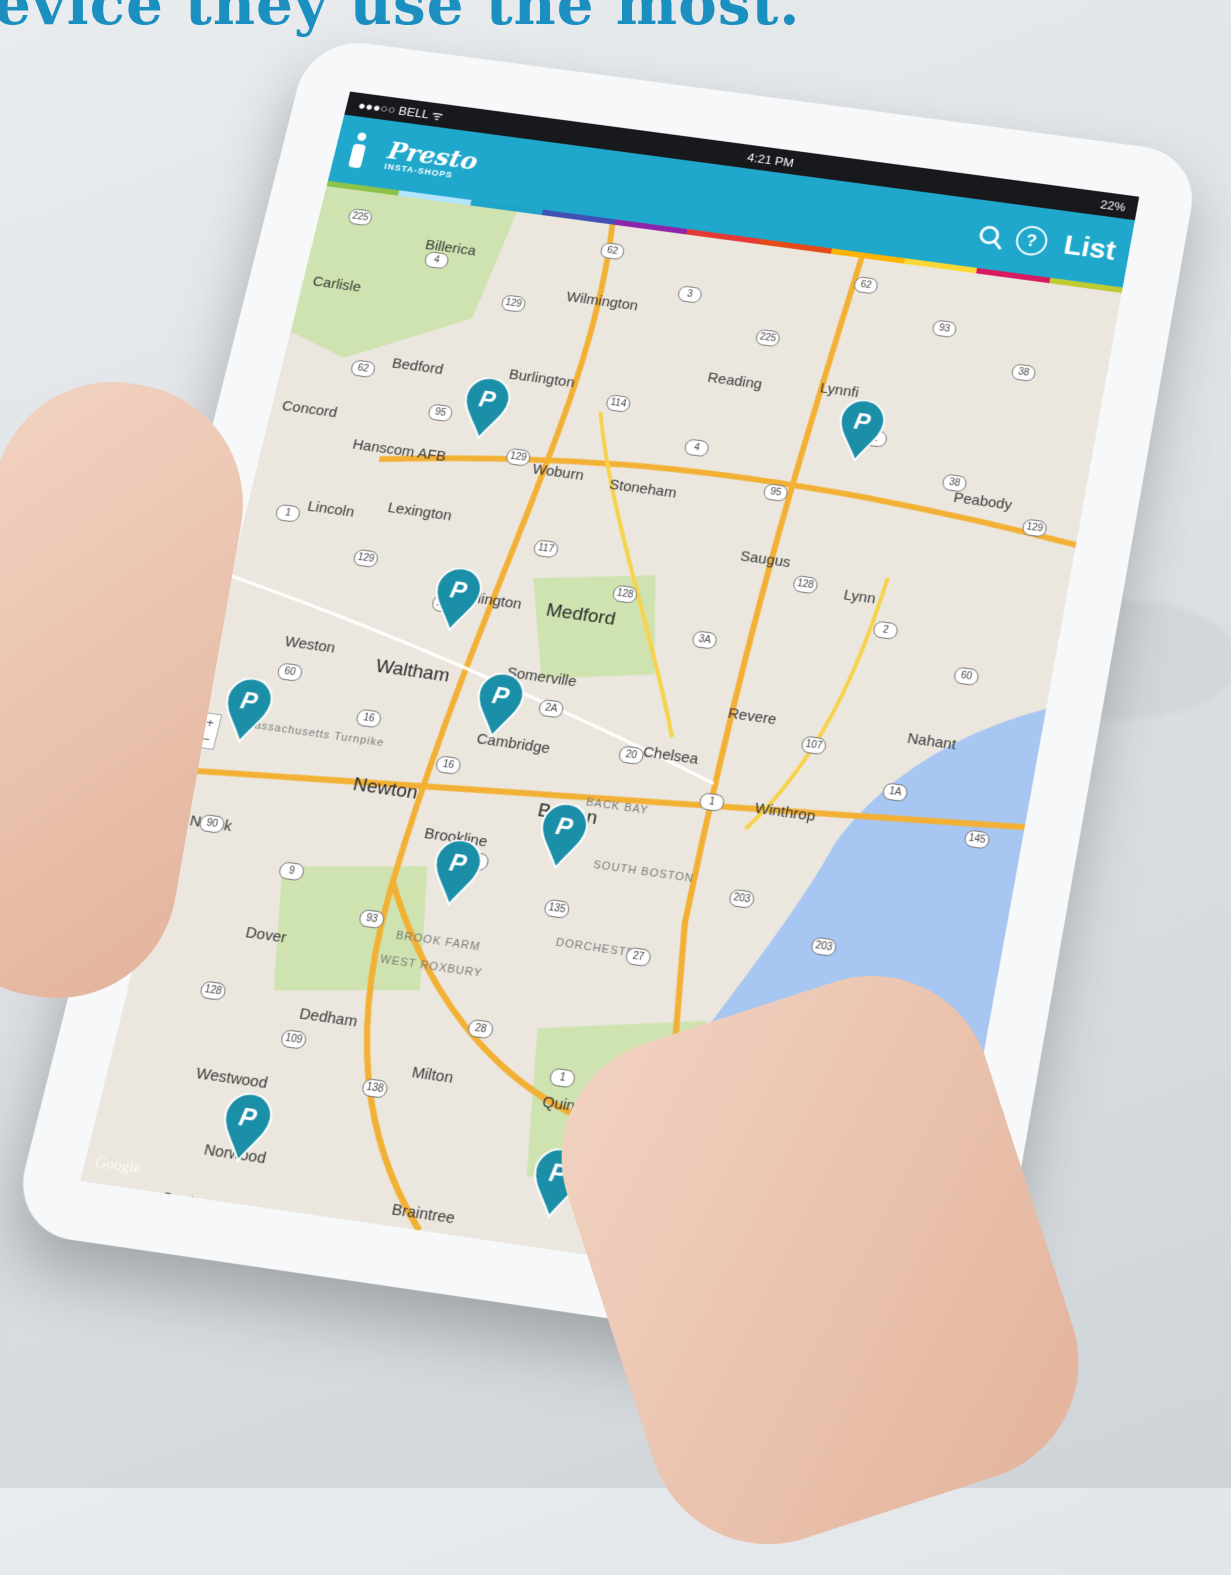 The height and width of the screenshot is (1575, 1231). Describe the element at coordinates (1031, 241) in the screenshot. I see `help-icon: ?` at that location.